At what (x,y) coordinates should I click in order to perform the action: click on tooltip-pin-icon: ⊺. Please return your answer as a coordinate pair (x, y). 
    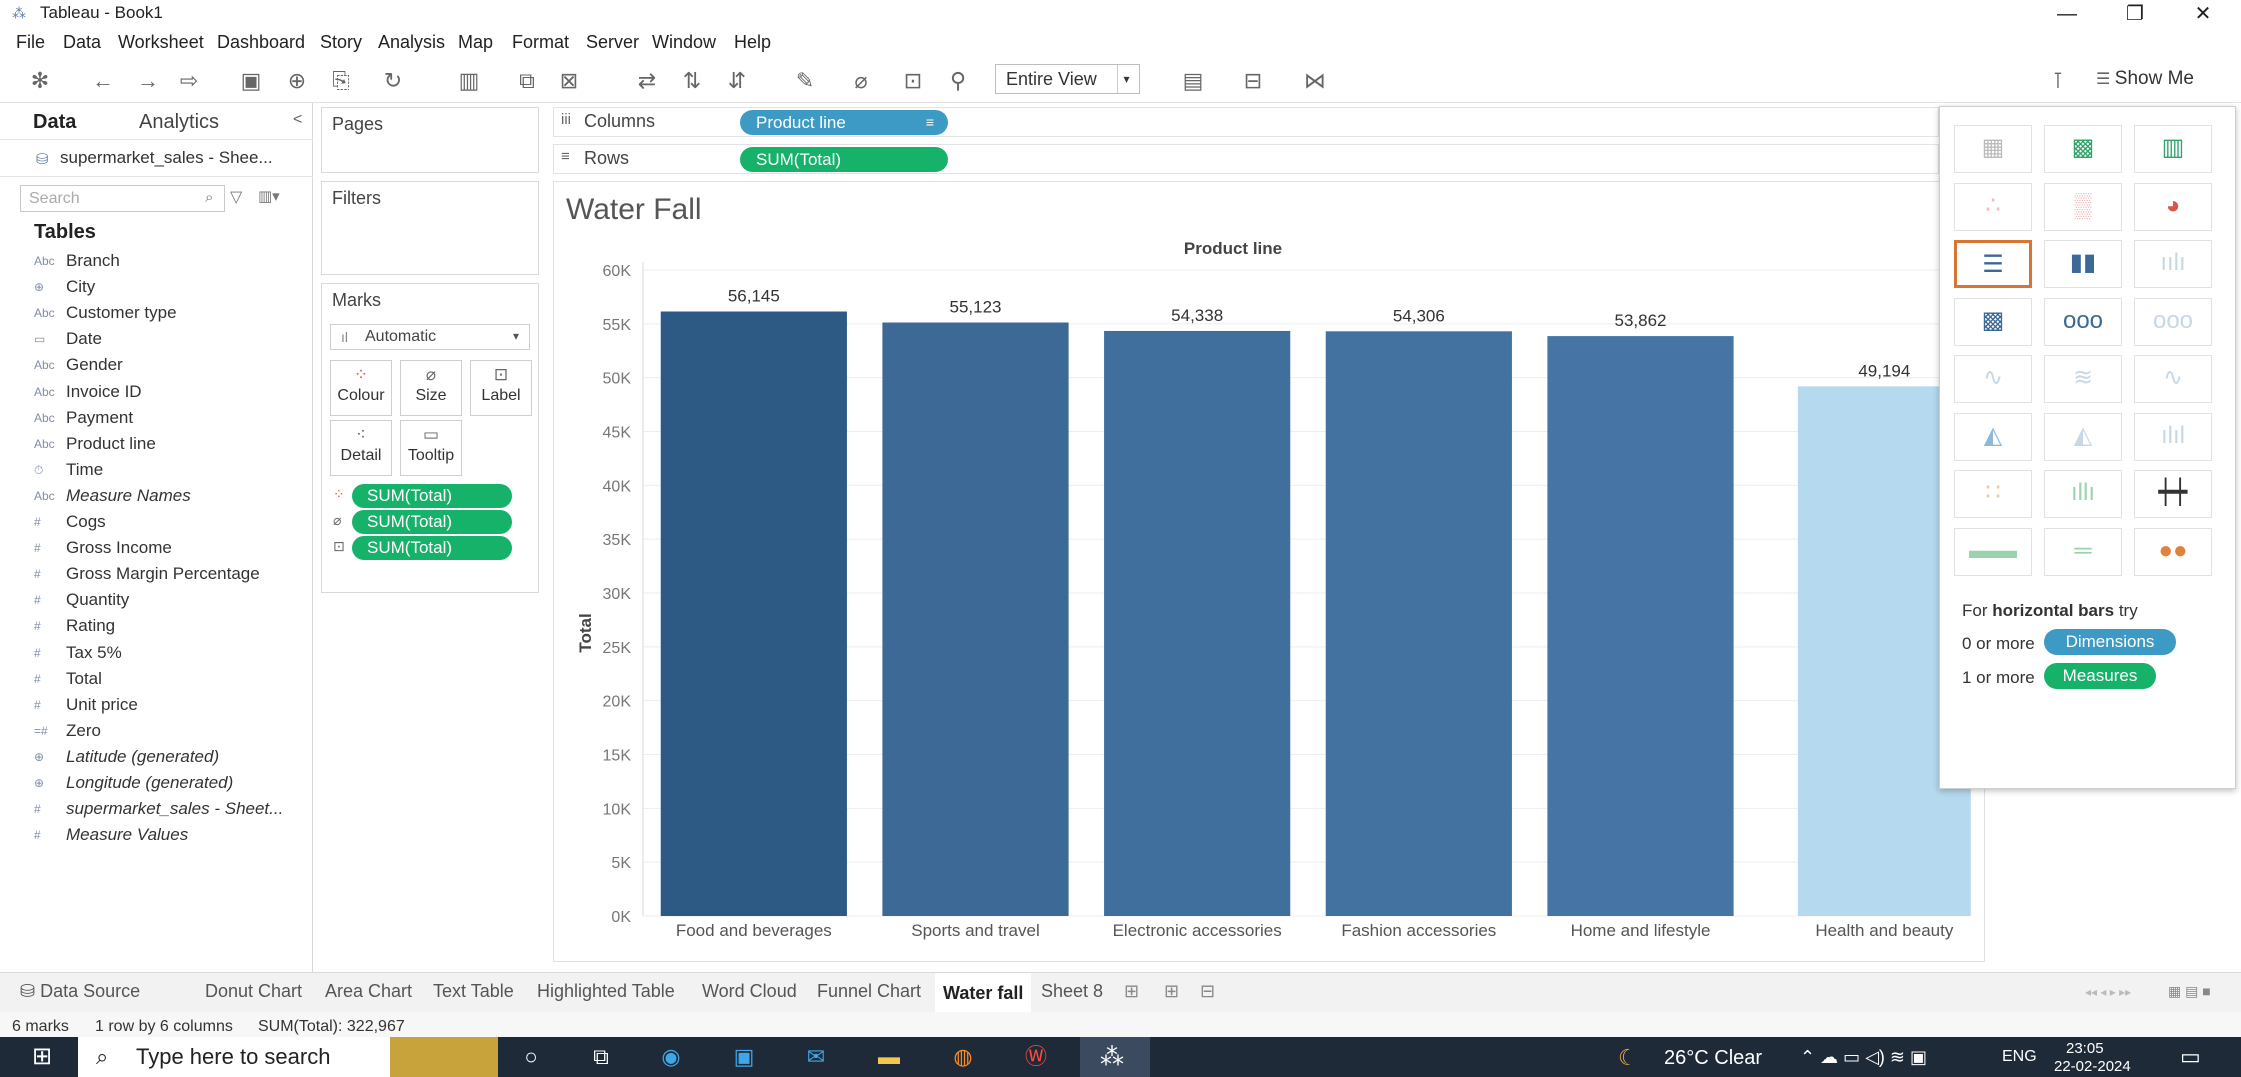
    Looking at the image, I should click on (2058, 81).